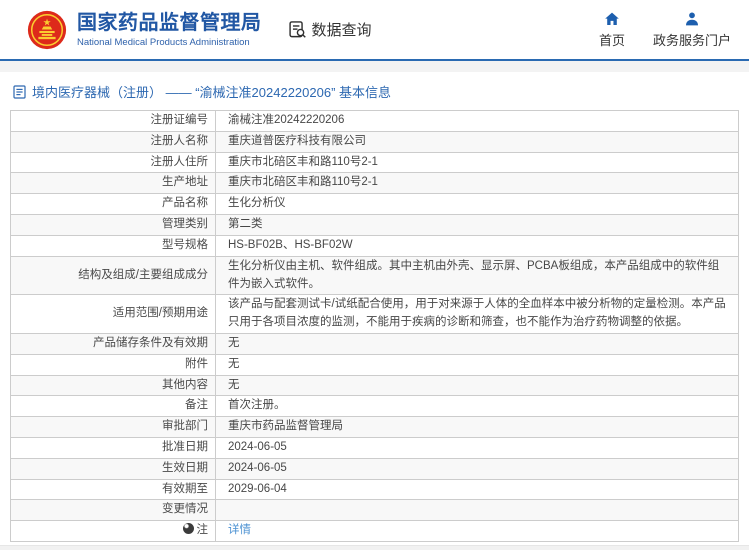 This screenshot has height=550, width=749. I want to click on table-row: 注册人住所 重庆市北碚区丰和路110号2-1, so click(374, 162).